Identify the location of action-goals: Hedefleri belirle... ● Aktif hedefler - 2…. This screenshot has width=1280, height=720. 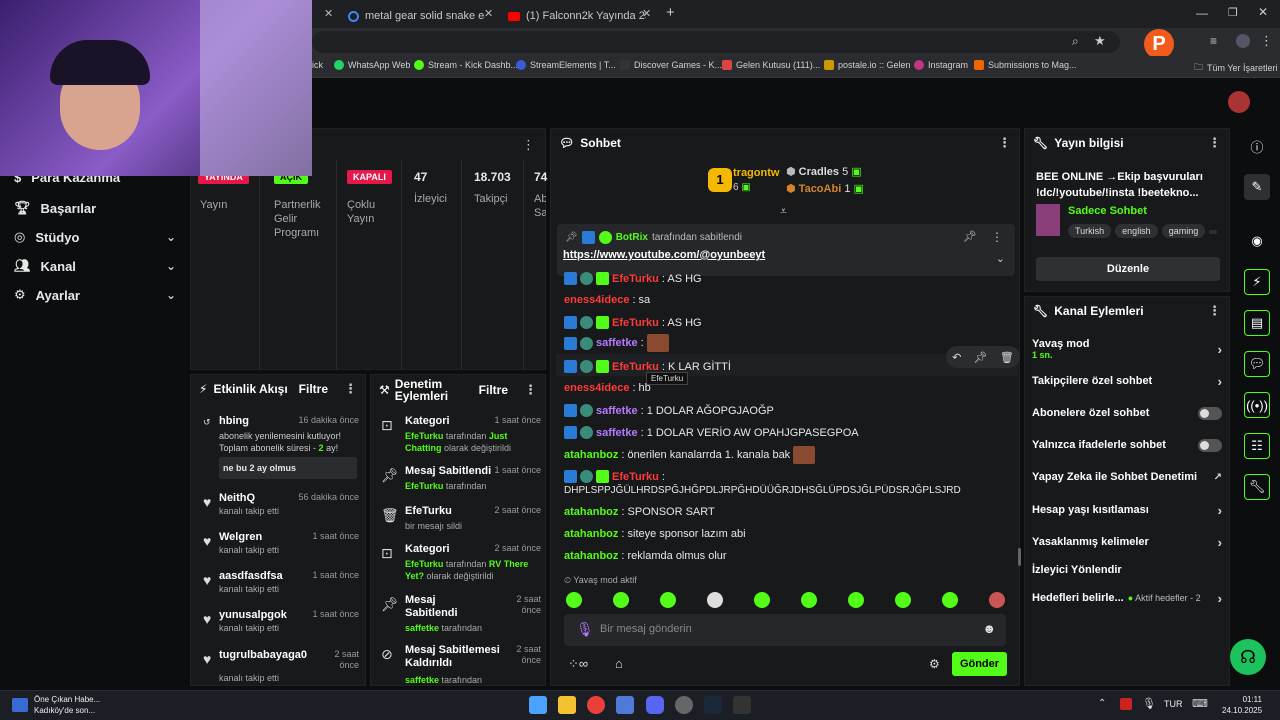
(1127, 598).